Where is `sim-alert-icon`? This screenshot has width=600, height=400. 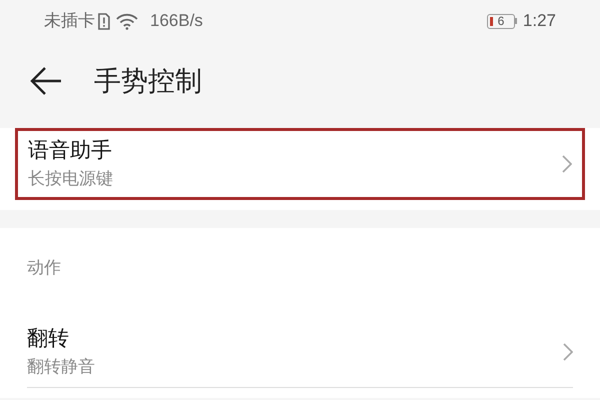 sim-alert-icon is located at coordinates (104, 21).